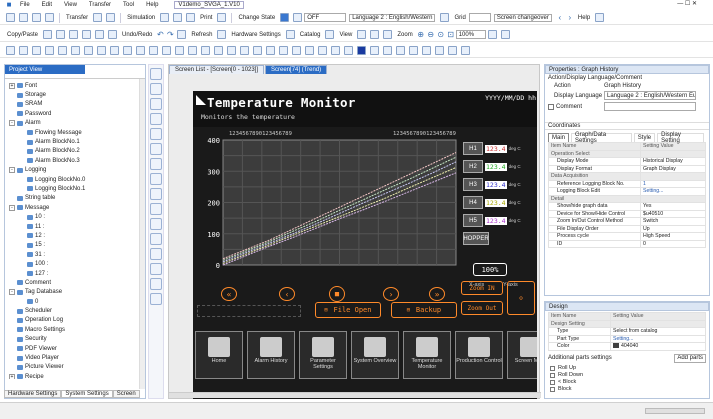 Image resolution: width=713 pixels, height=419 pixels. Describe the element at coordinates (473, 148) in the screenshot. I see `series-label: H1` at that location.